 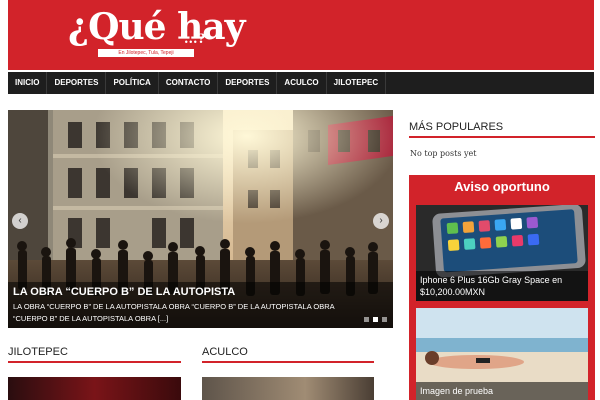 What do you see at coordinates (20, 221) in the screenshot?
I see `chevron-left-icon: ‹` at bounding box center [20, 221].